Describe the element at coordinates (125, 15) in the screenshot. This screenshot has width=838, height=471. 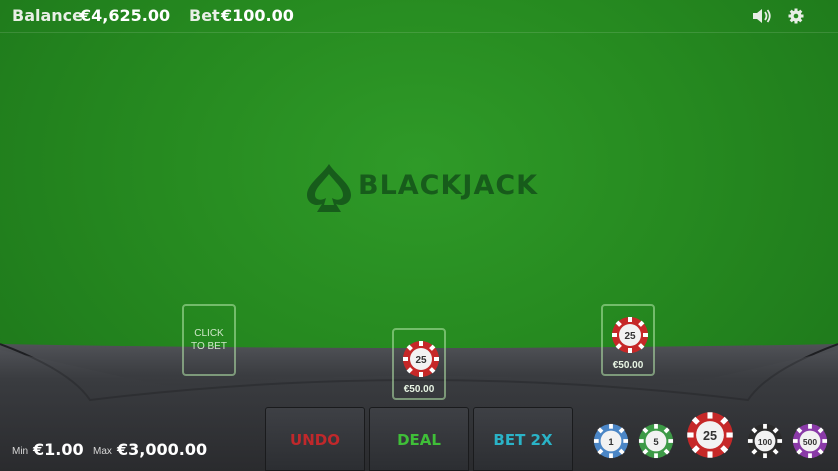
I see `balance-value: €4,625.00` at that location.